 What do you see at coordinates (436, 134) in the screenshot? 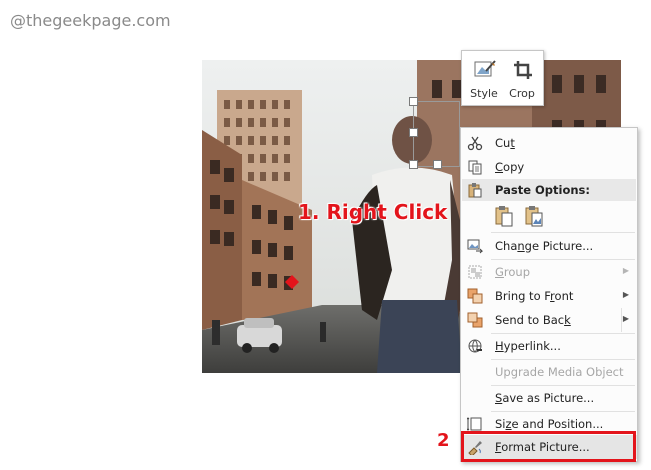
I see `selection-frame` at bounding box center [436, 134].